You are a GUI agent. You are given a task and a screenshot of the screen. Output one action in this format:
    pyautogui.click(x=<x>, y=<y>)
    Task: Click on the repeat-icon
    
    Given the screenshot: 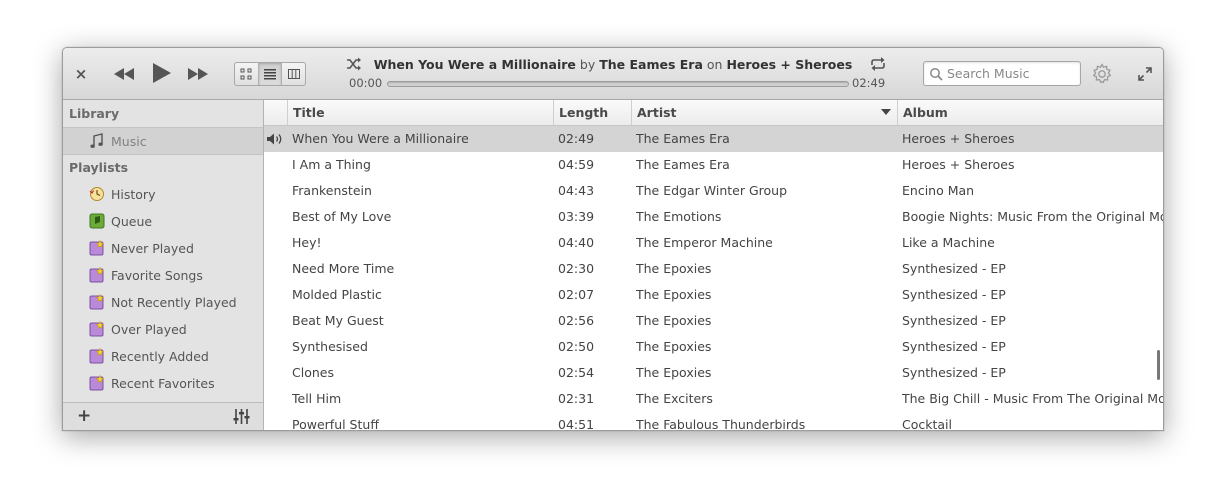 What is the action you would take?
    pyautogui.click(x=878, y=64)
    